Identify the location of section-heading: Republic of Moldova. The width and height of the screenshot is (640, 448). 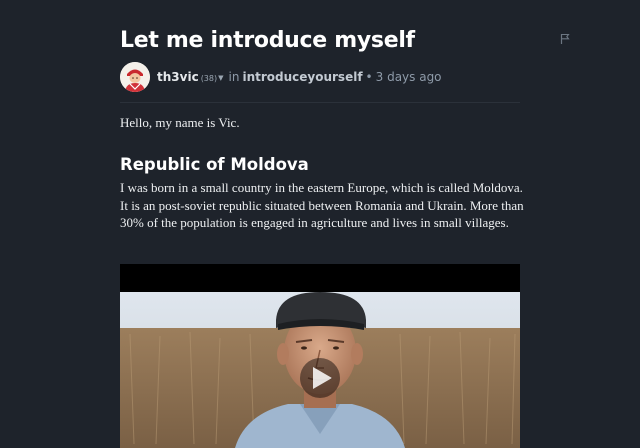
(214, 164).